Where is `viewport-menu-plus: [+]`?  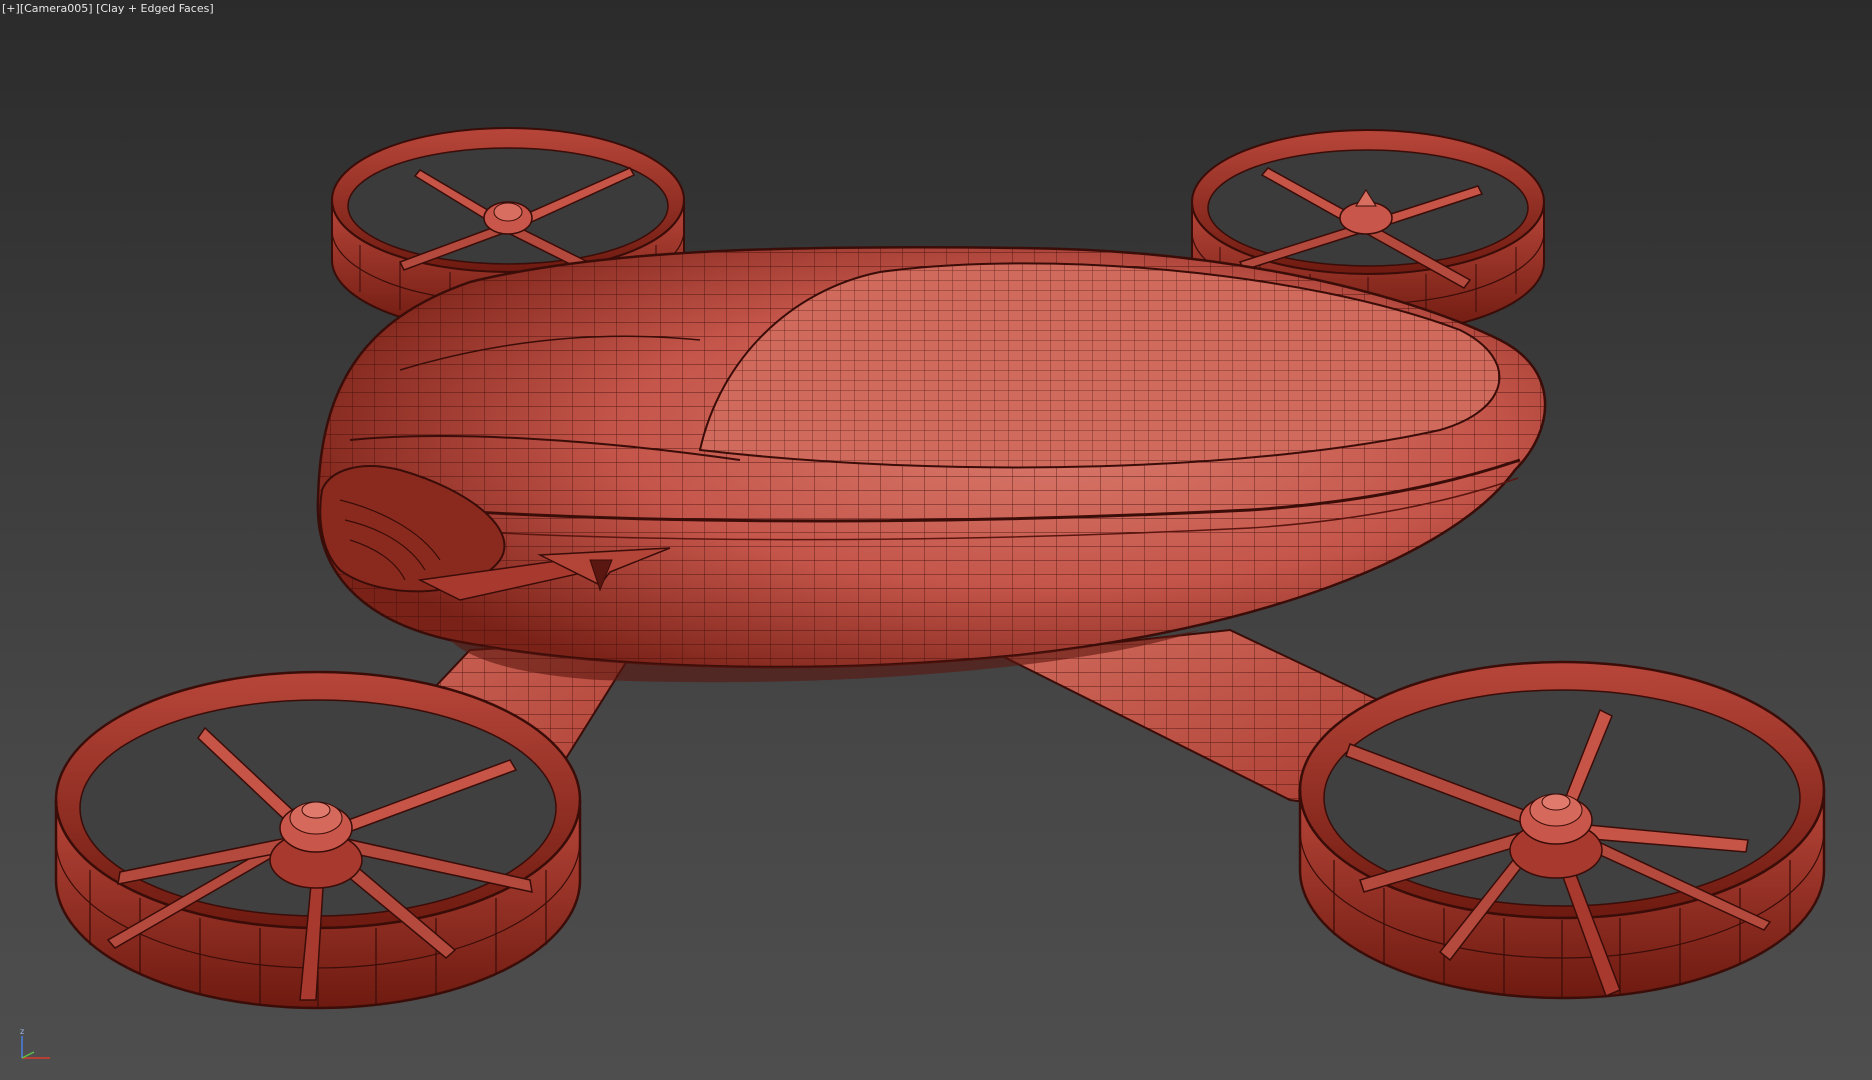 viewport-menu-plus: [+] is located at coordinates (11, 8).